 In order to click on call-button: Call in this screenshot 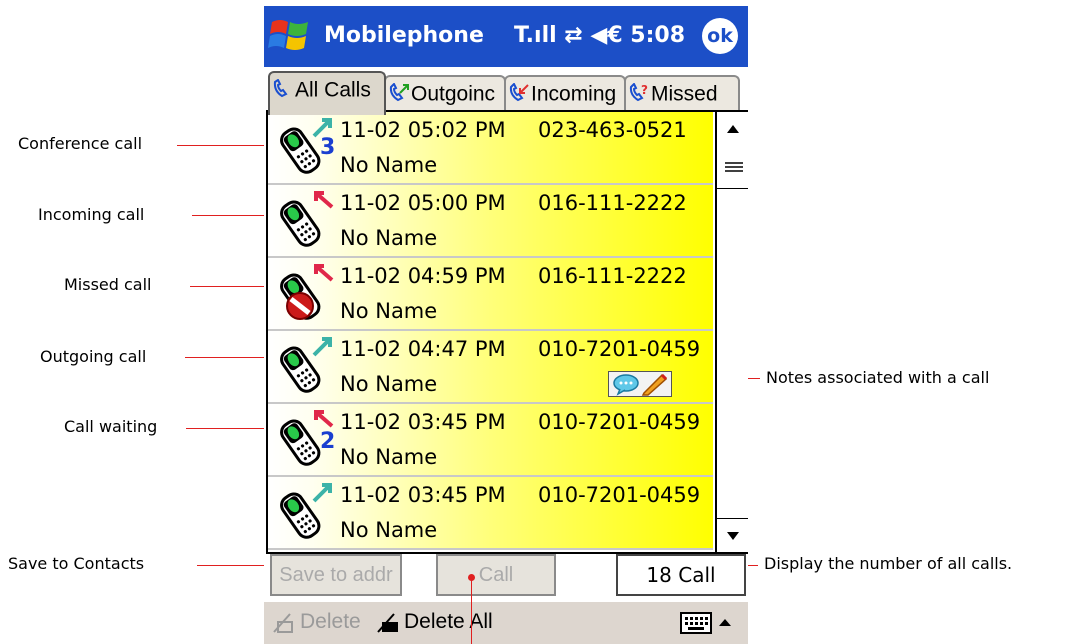, I will do `click(496, 575)`.